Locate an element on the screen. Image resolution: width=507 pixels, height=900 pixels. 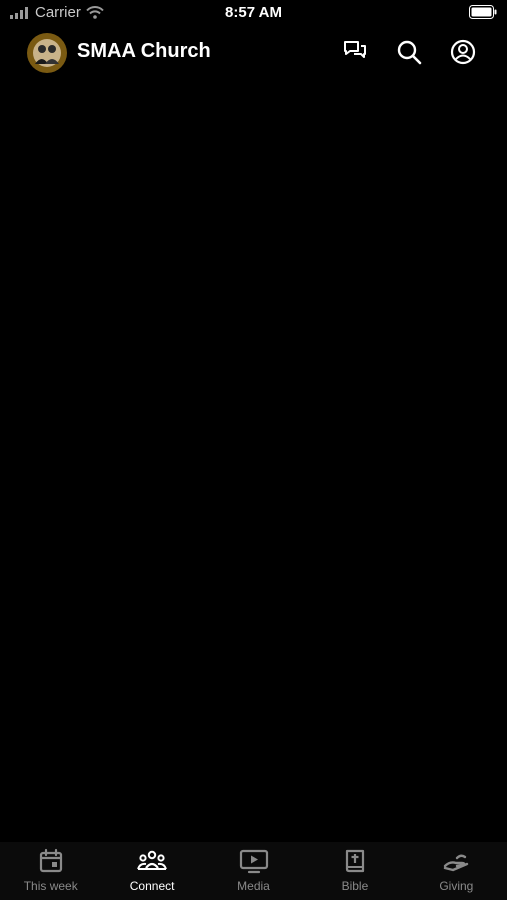
app-header: SMAA Church is located at coordinates (253, 52).